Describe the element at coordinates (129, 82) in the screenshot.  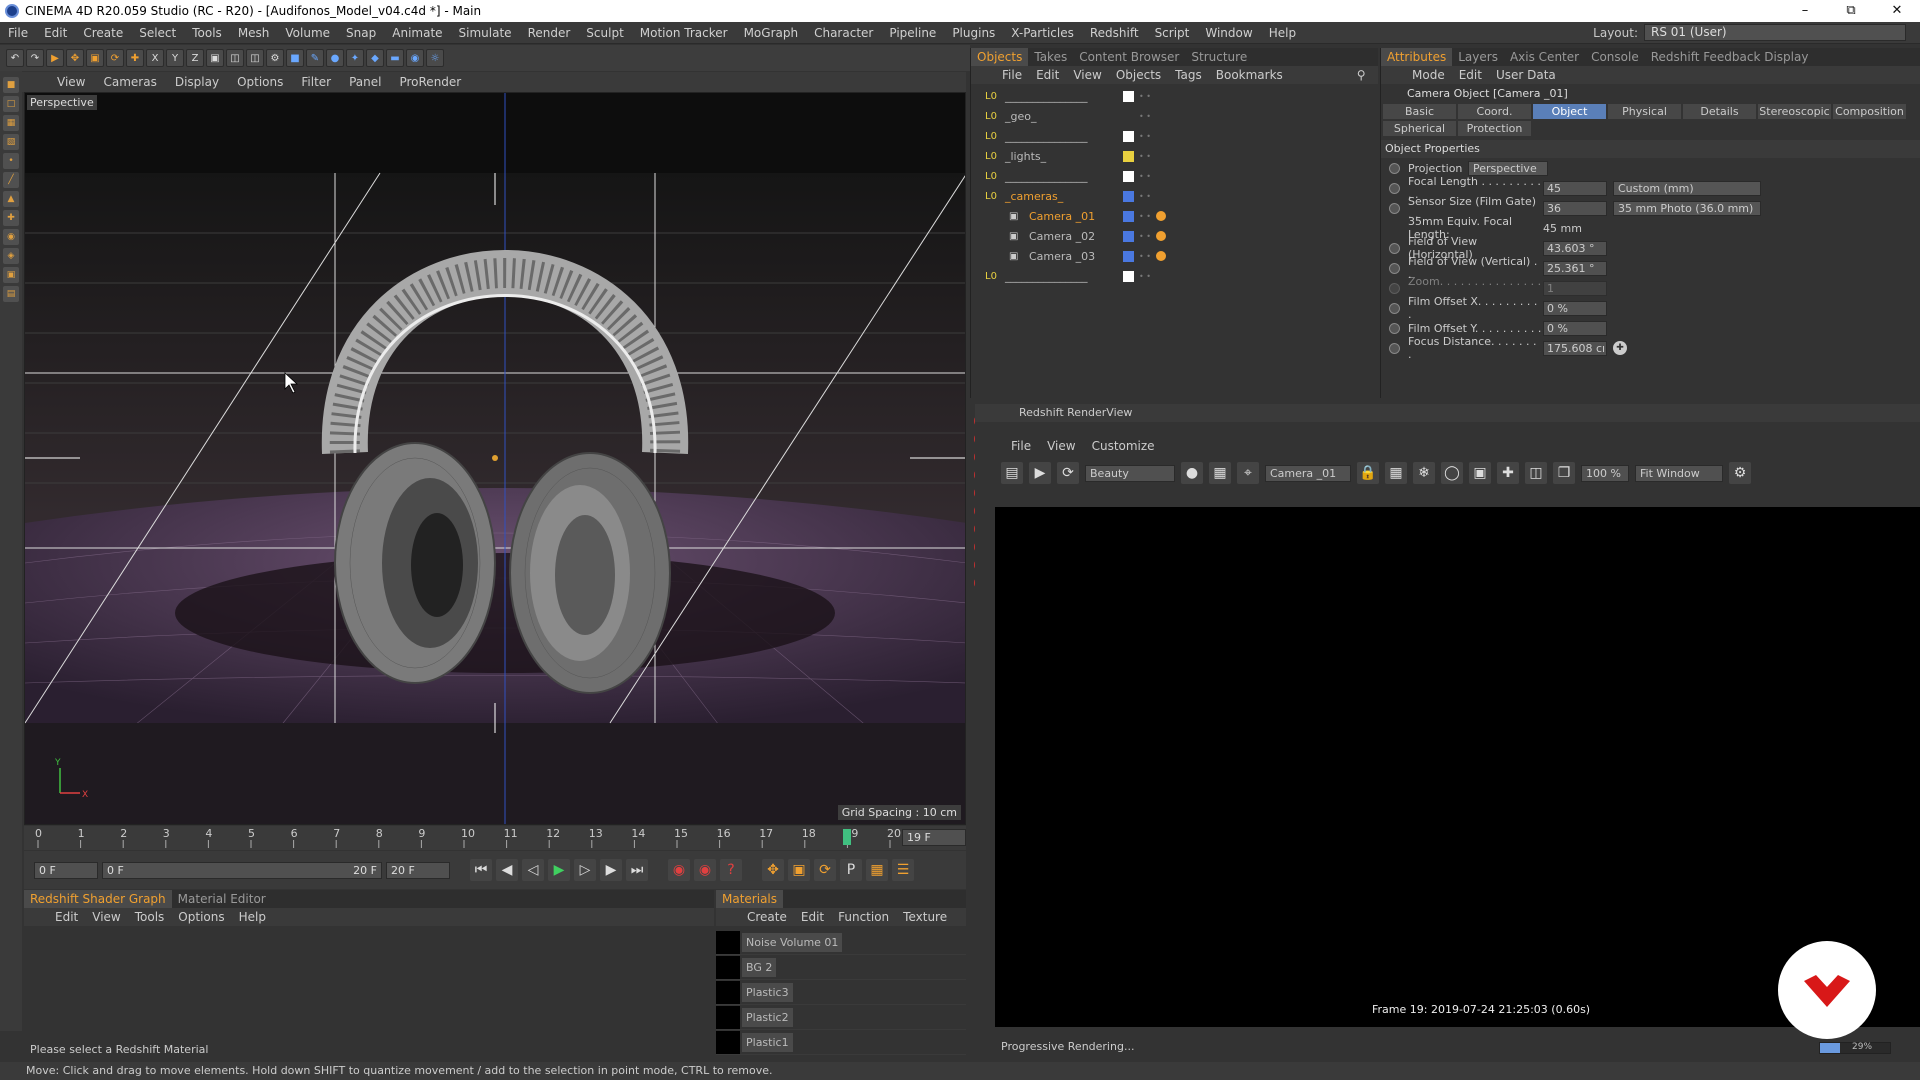
I see `vp-menu-cameras: Cameras` at that location.